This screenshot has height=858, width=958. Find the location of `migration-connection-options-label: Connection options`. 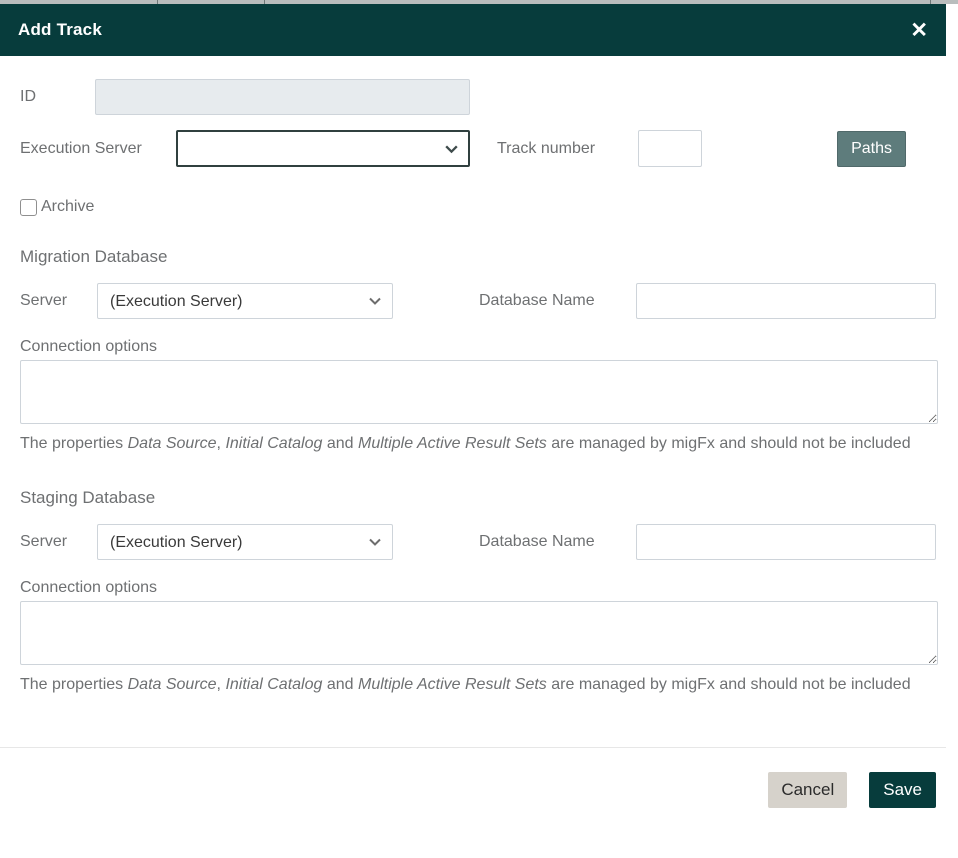

migration-connection-options-label: Connection options is located at coordinates (88, 346).